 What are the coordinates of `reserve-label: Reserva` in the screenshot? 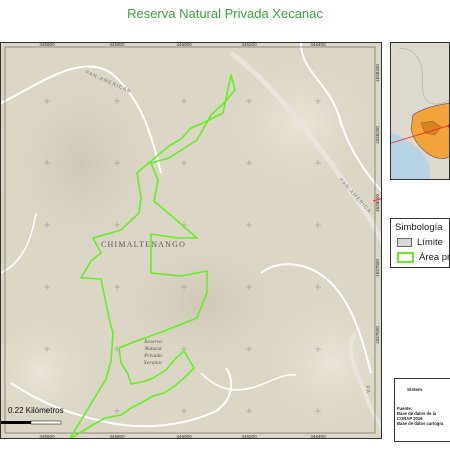 It's located at (152, 342).